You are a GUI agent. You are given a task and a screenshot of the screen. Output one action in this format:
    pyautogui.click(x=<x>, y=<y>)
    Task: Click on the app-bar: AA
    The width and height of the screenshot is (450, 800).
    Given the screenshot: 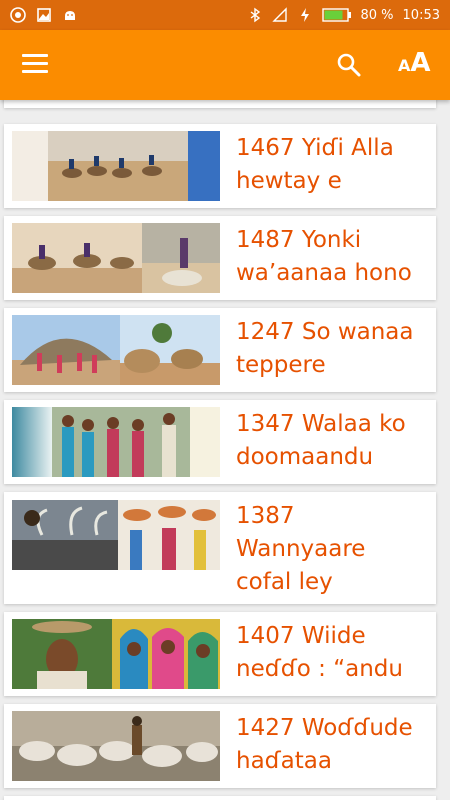 What is the action you would take?
    pyautogui.click(x=225, y=65)
    